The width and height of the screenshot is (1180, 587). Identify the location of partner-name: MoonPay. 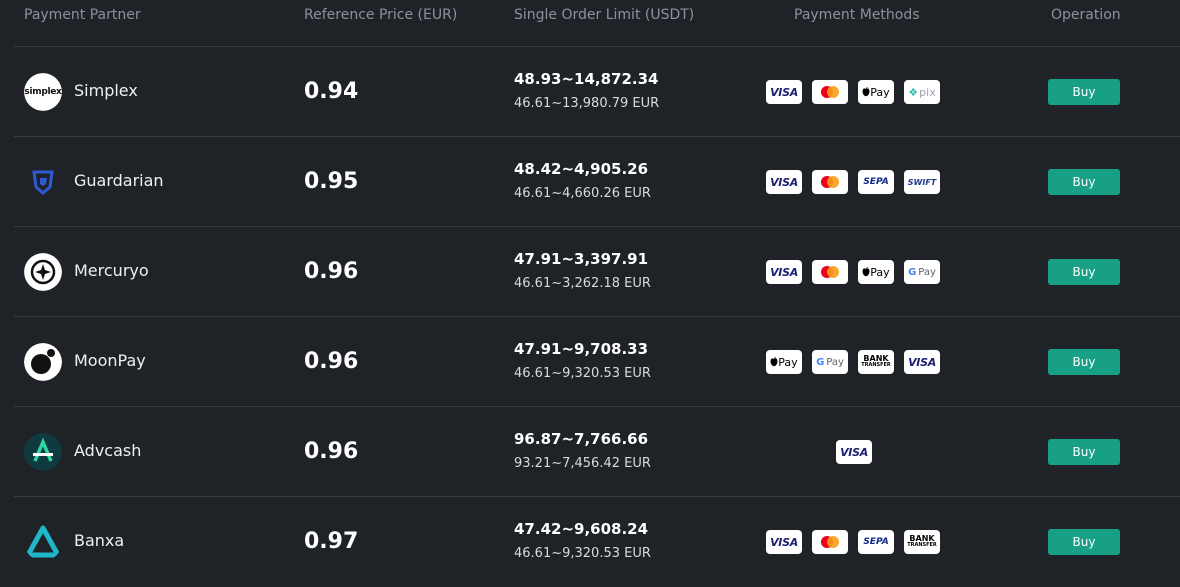
(110, 360).